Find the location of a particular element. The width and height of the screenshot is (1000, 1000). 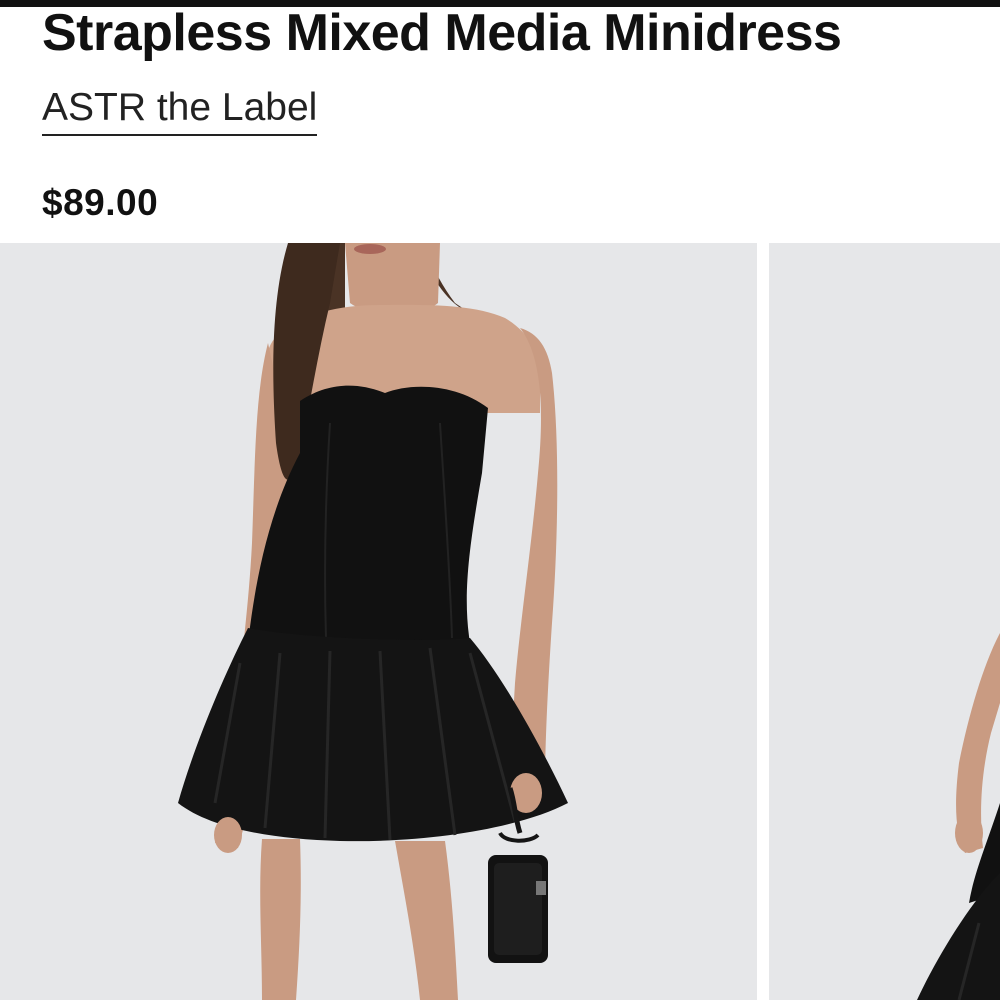

product-price: $89.00 is located at coordinates (100, 202).